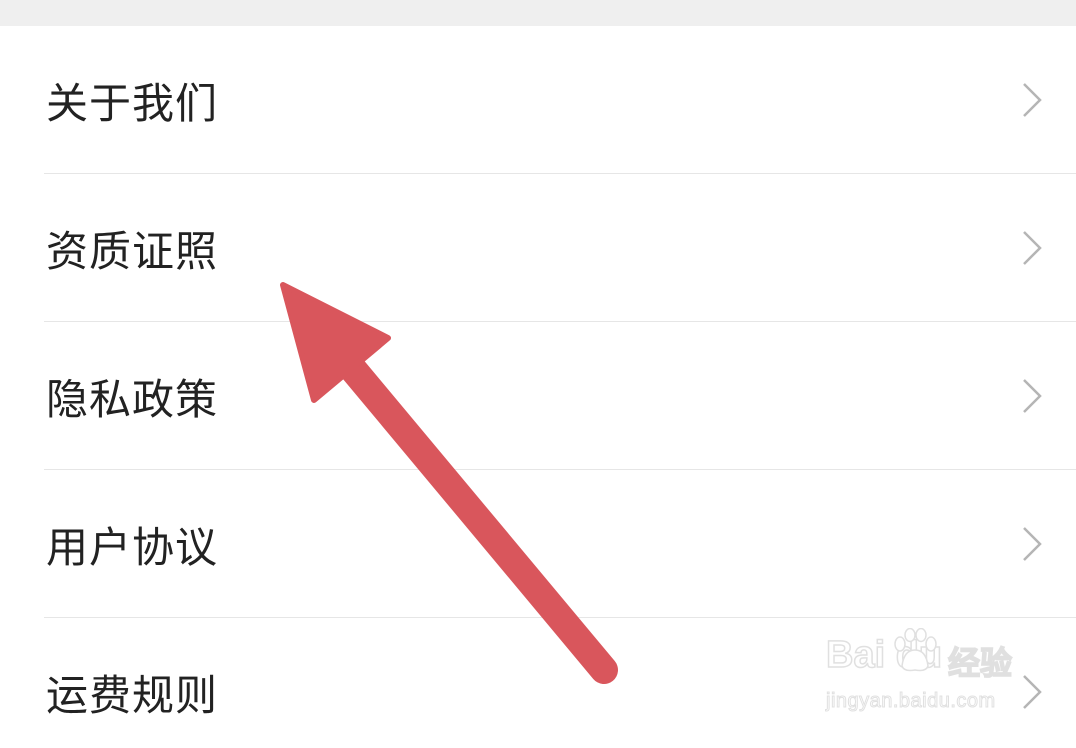 The image size is (1076, 748). What do you see at coordinates (980, 663) in the screenshot?
I see `watermark-product: 经验` at bounding box center [980, 663].